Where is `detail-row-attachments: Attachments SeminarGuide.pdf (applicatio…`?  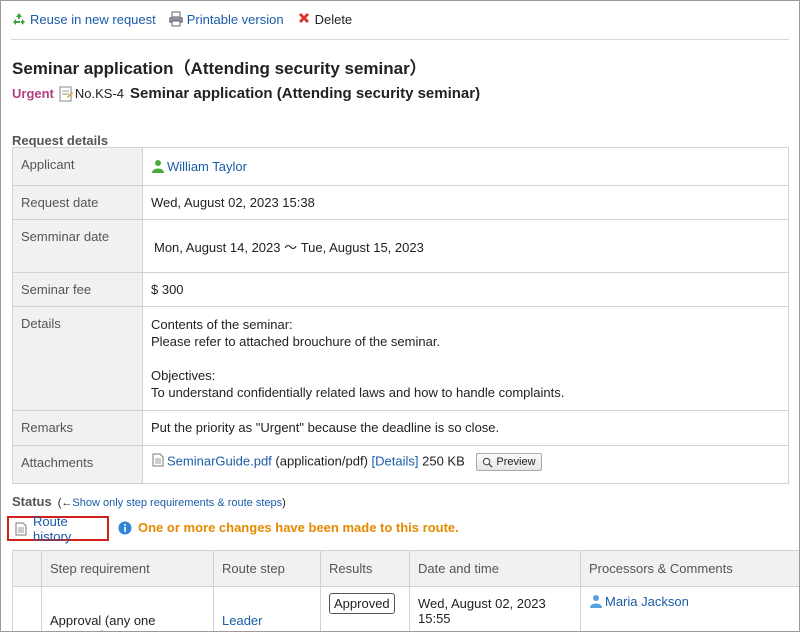
detail-row-attachments: Attachments SeminarGuide.pdf (applicatio… is located at coordinates (400, 464).